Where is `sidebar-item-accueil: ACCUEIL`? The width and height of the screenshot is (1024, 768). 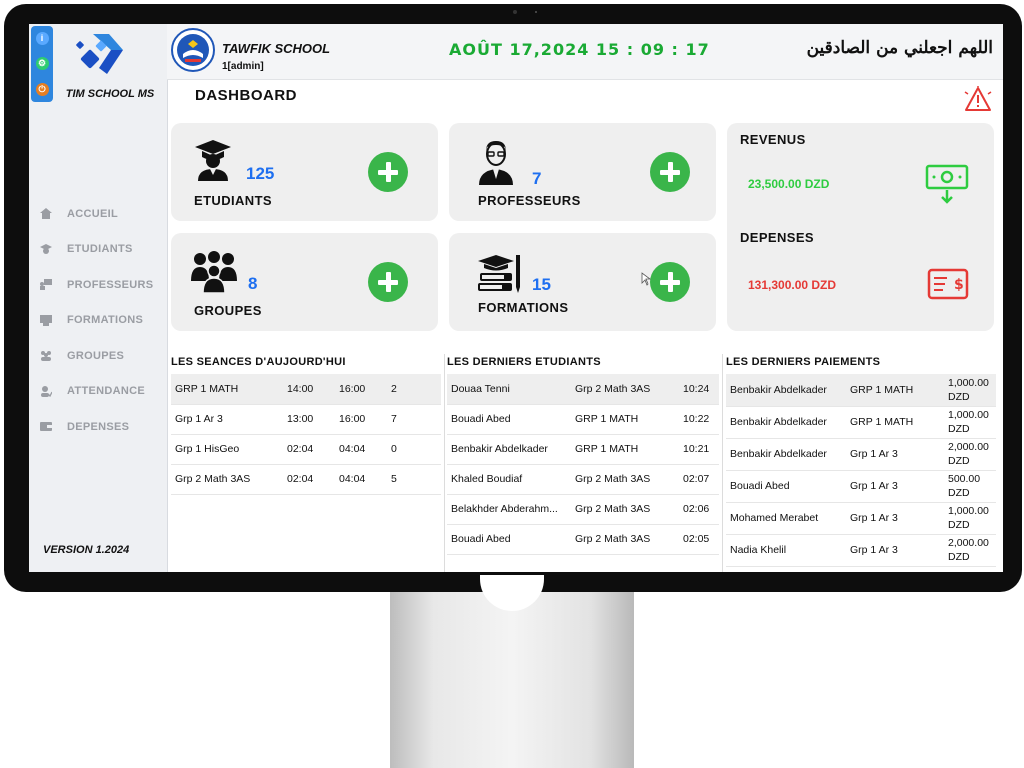
sidebar-item-accueil: ACCUEIL is located at coordinates (101, 214).